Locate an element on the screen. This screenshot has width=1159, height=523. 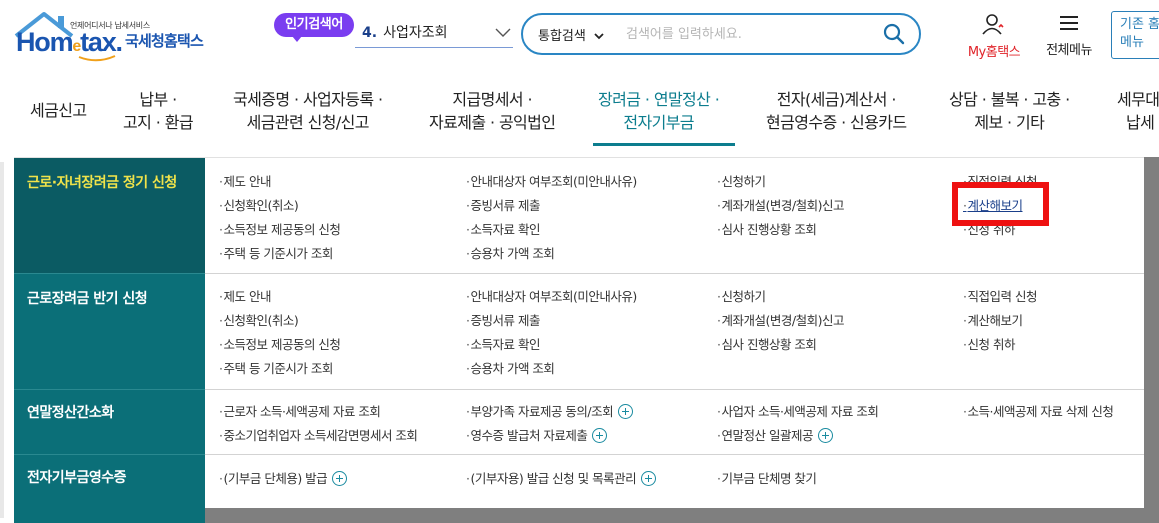
search-box: 통합검색 is located at coordinates (721, 34).